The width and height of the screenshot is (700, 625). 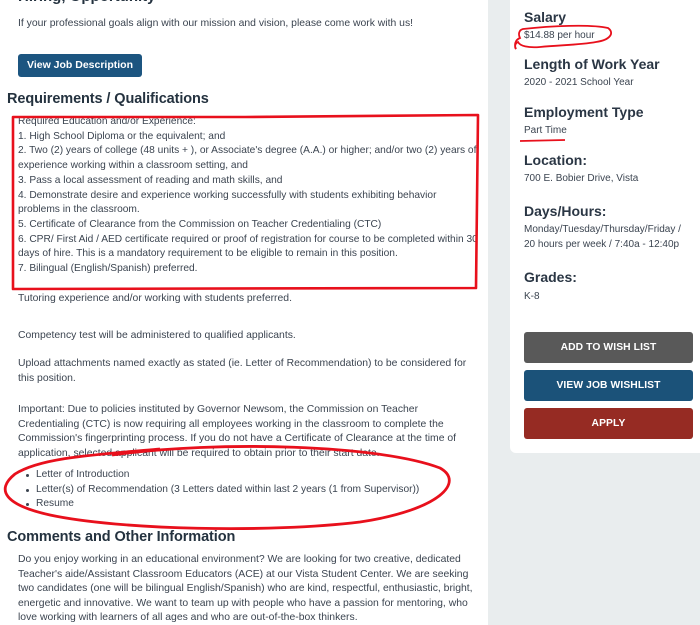 What do you see at coordinates (121, 537) in the screenshot?
I see `comments-heading: Comments and Other Information` at bounding box center [121, 537].